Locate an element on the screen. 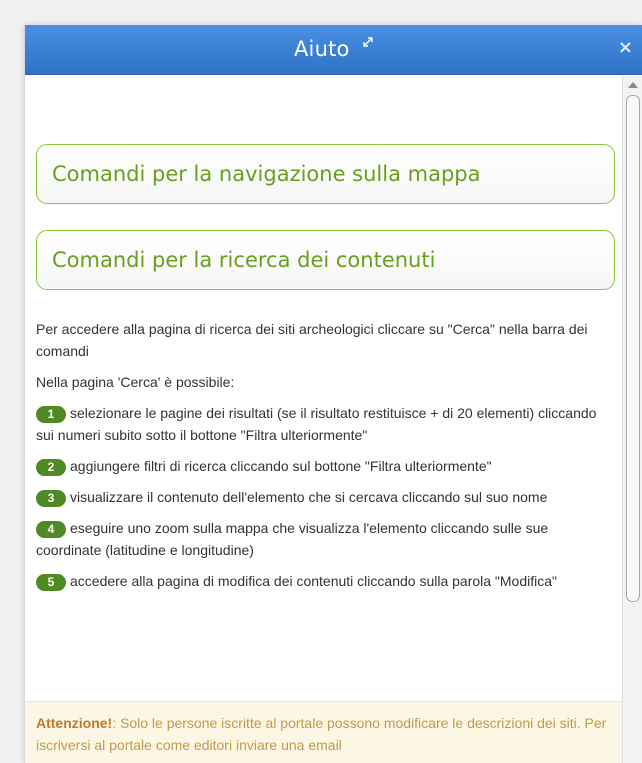 This screenshot has height=763, width=642. warning-label: Attenzione! is located at coordinates (74, 723).